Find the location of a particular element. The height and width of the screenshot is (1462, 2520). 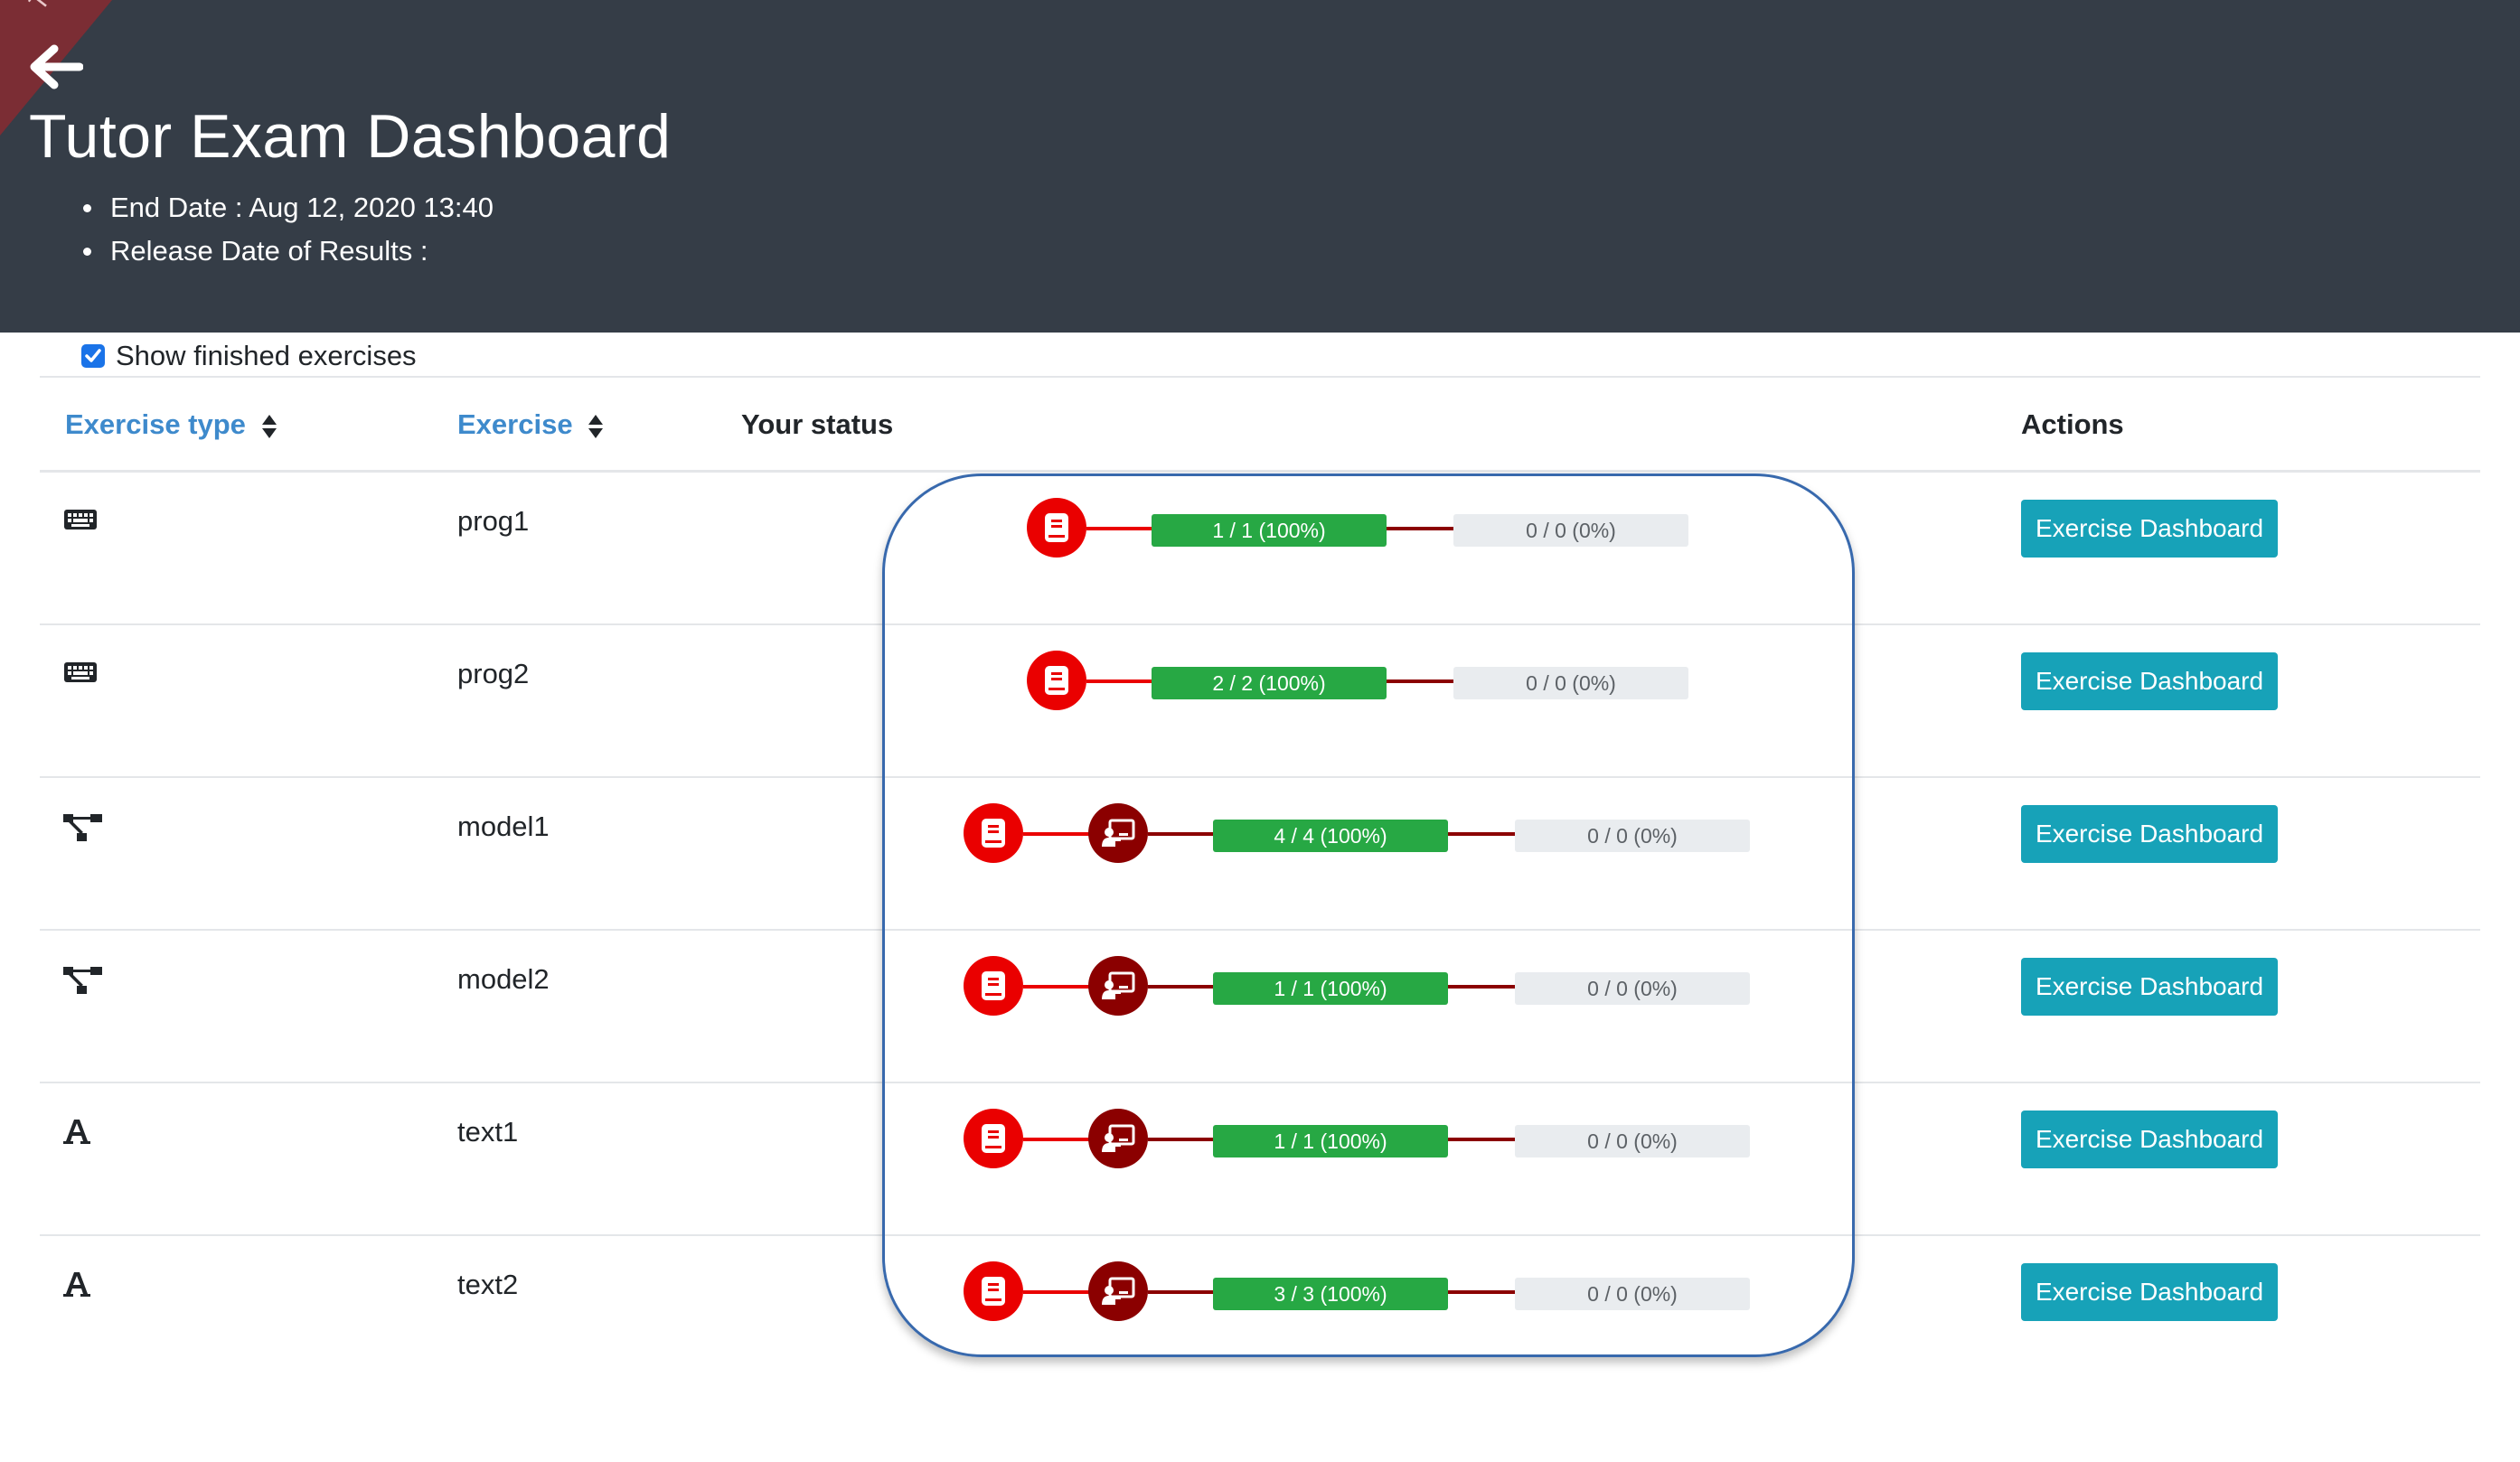

end-date: End Date : Aug 12, 2020 13:40 is located at coordinates (289, 208).